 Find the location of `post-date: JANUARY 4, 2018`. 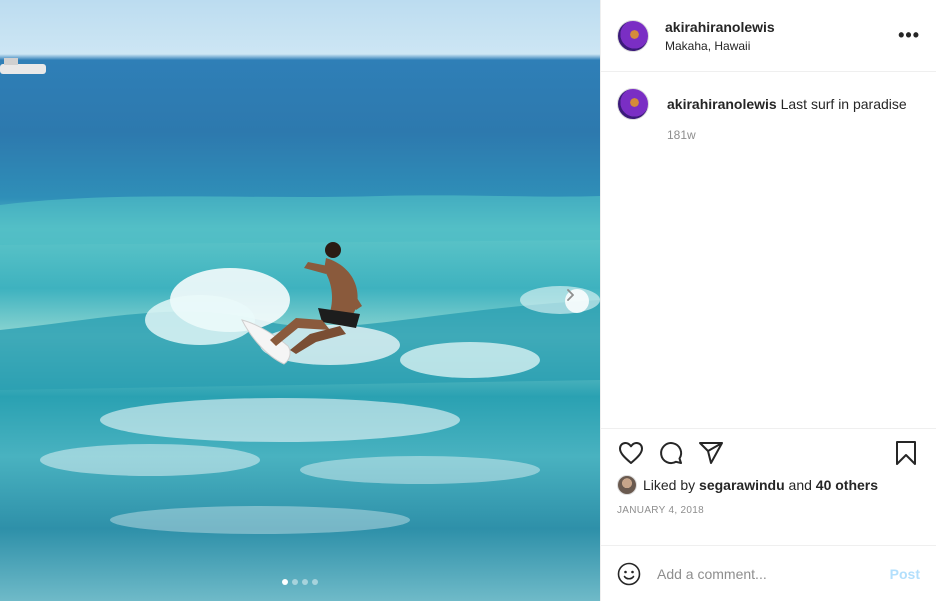

post-date: JANUARY 4, 2018 is located at coordinates (768, 510).